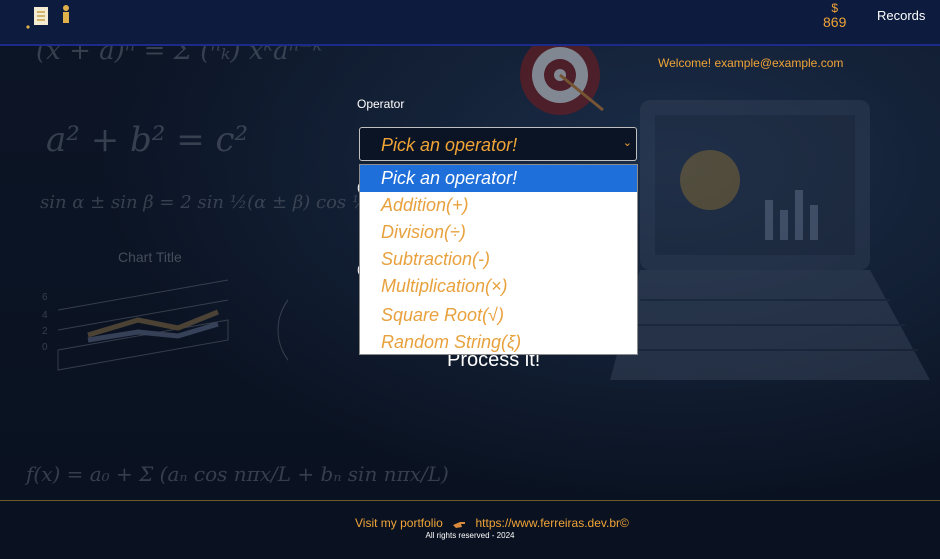 This screenshot has height=559, width=940. What do you see at coordinates (459, 524) in the screenshot?
I see `pointing-hand-icon` at bounding box center [459, 524].